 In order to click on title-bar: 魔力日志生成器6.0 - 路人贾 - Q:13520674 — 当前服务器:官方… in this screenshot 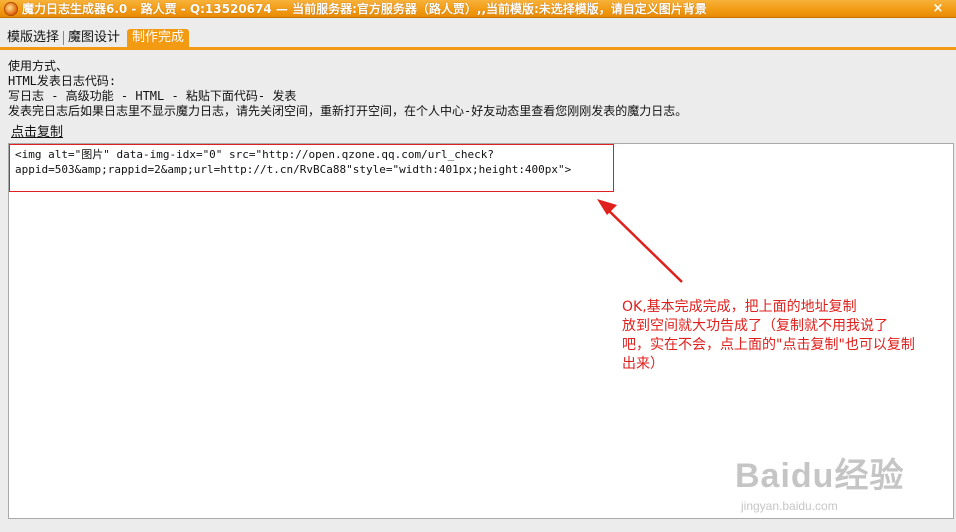, I will do `click(478, 9)`.